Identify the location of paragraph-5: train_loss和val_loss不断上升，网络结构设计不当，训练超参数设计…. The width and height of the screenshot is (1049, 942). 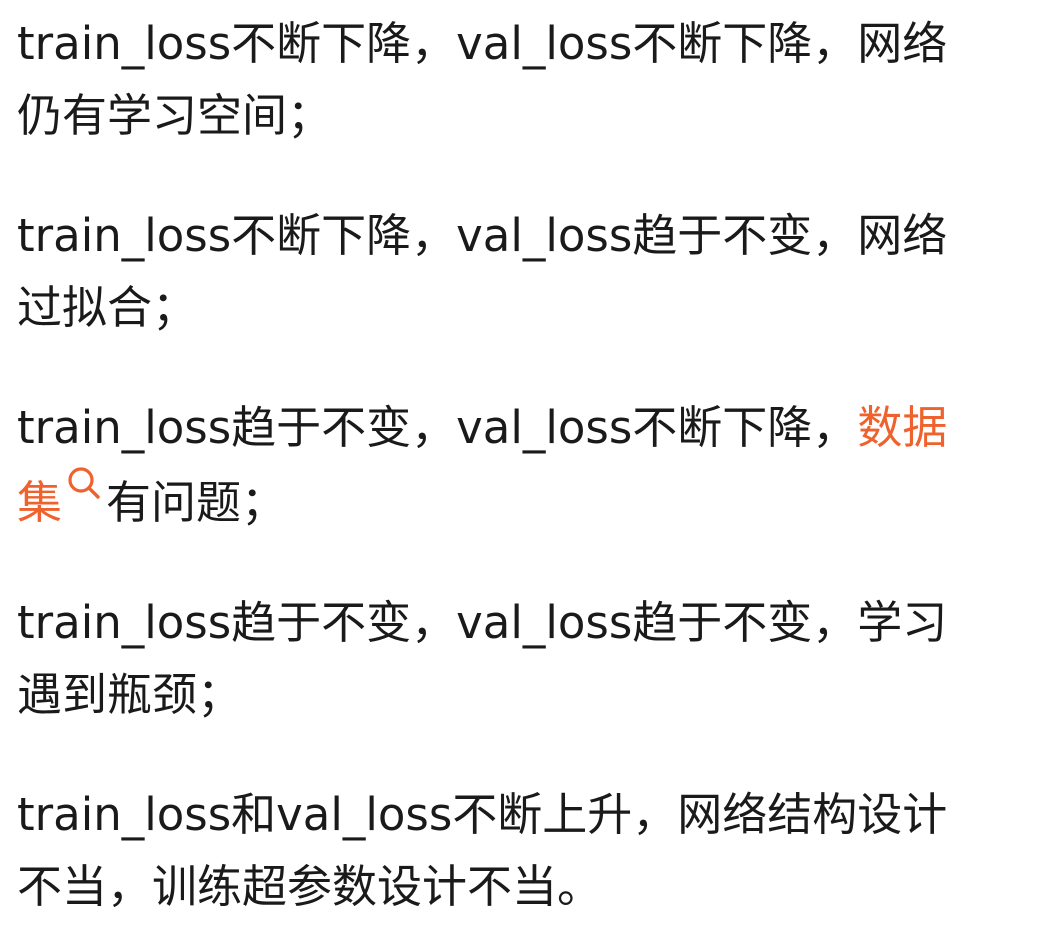
(482, 850).